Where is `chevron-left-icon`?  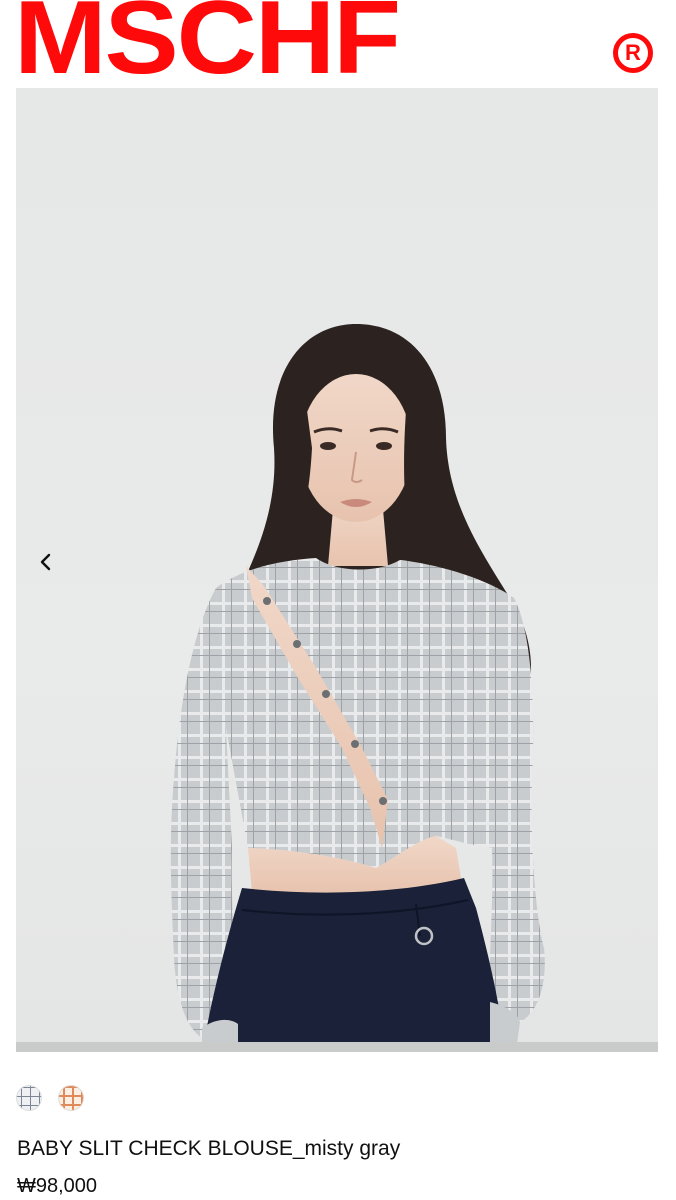 chevron-left-icon is located at coordinates (45, 562).